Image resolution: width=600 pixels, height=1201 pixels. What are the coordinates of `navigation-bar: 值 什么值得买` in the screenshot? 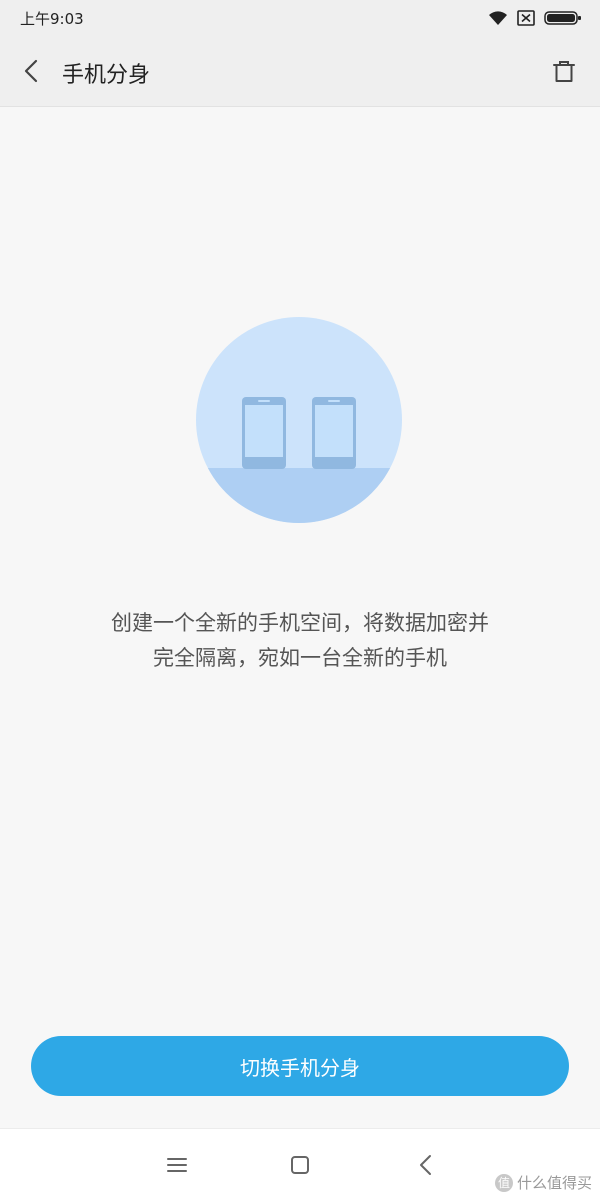 It's located at (300, 1164).